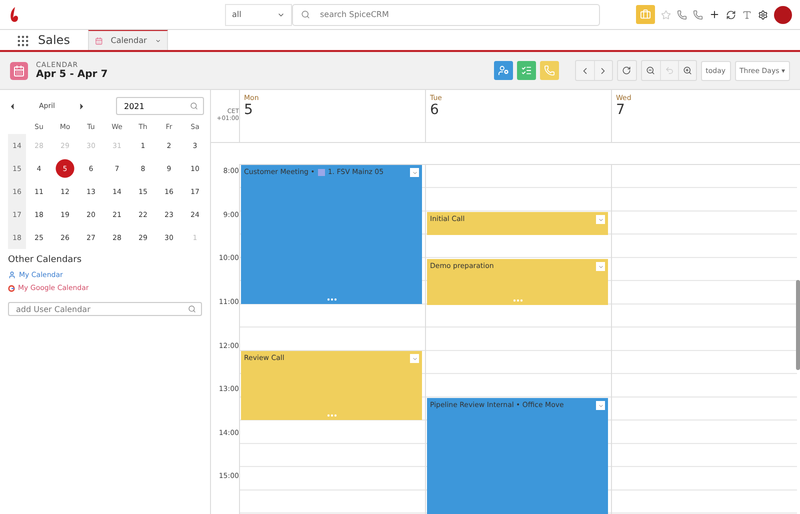 The height and width of the screenshot is (514, 800). I want to click on year-box: 2021, so click(160, 106).